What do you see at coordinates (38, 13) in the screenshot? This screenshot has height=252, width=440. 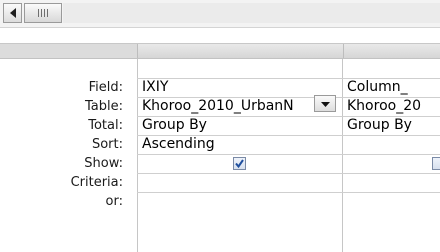 I see `grip-icon` at bounding box center [38, 13].